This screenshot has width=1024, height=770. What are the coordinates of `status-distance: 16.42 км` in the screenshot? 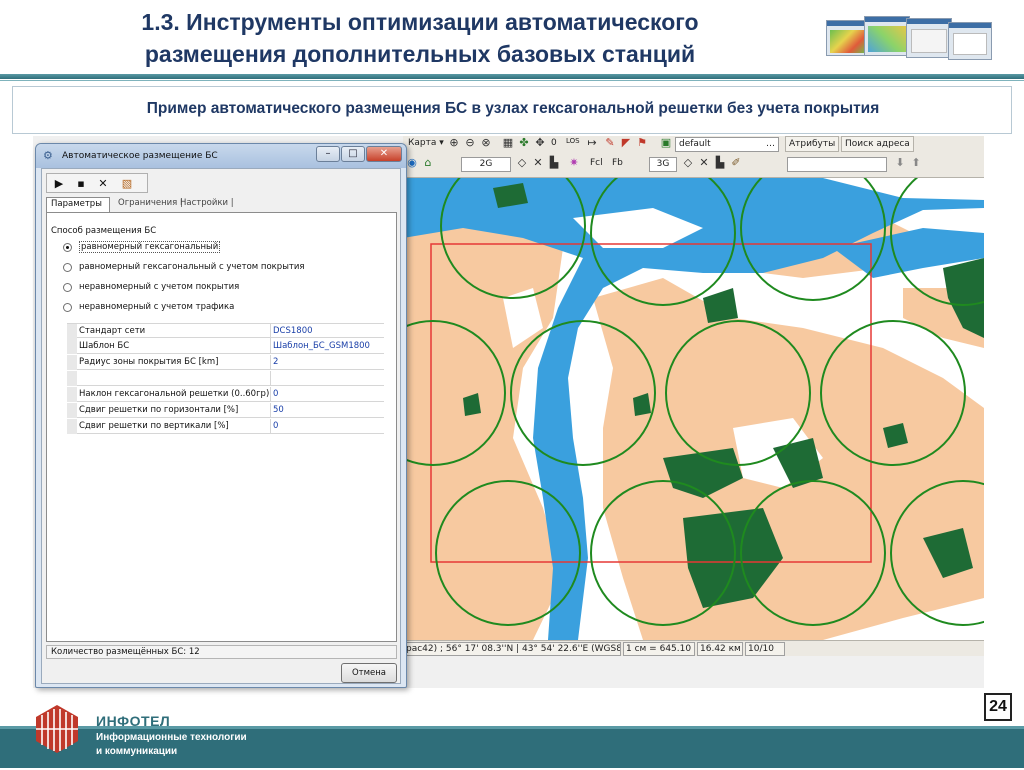 It's located at (720, 649).